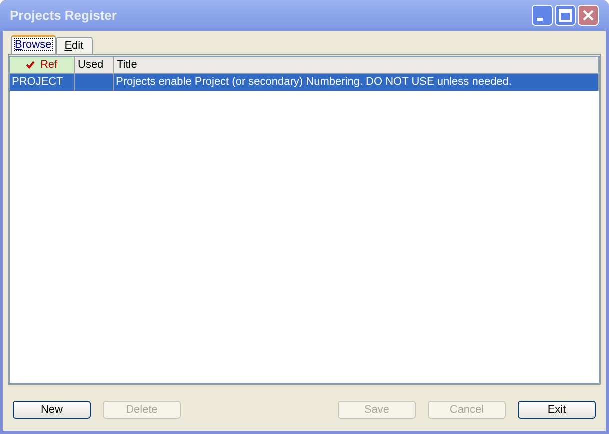 Image resolution: width=609 pixels, height=434 pixels. Describe the element at coordinates (33, 44) in the screenshot. I see `tab: Browse` at that location.